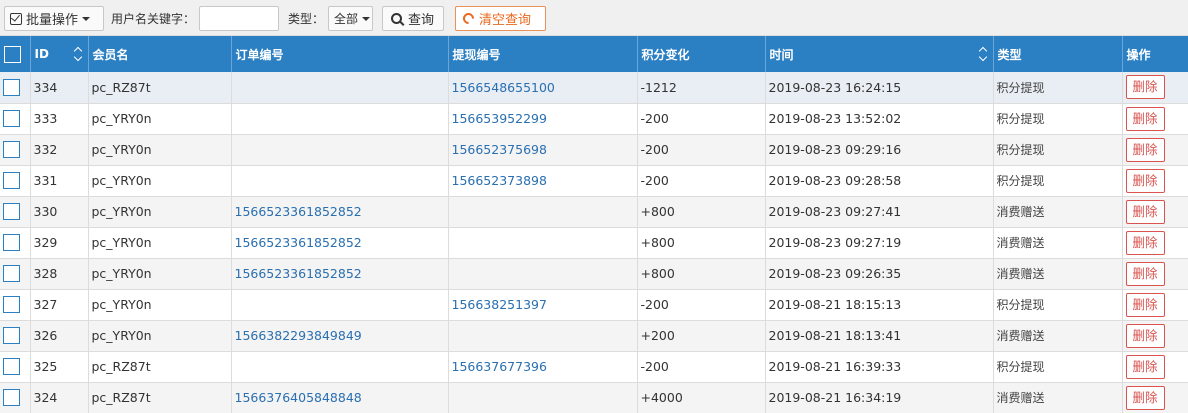  I want to click on cell-withdraw-no: 156638251397, so click(543, 305).